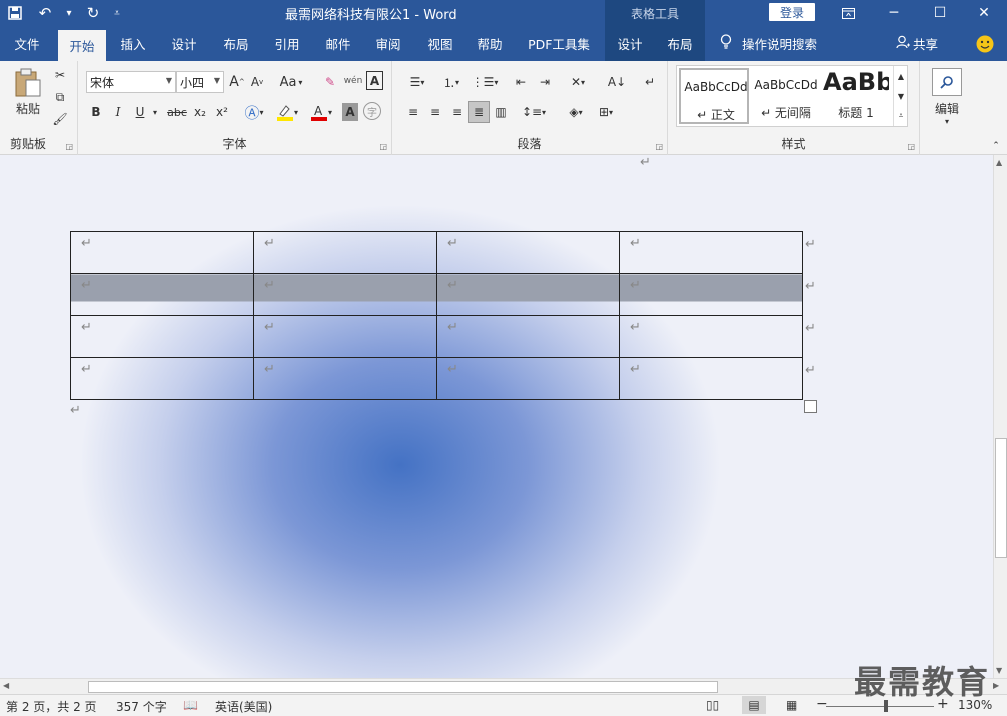 The height and width of the screenshot is (716, 1007). Describe the element at coordinates (650, 82) in the screenshot. I see `show-marks-icon: ↵` at that location.